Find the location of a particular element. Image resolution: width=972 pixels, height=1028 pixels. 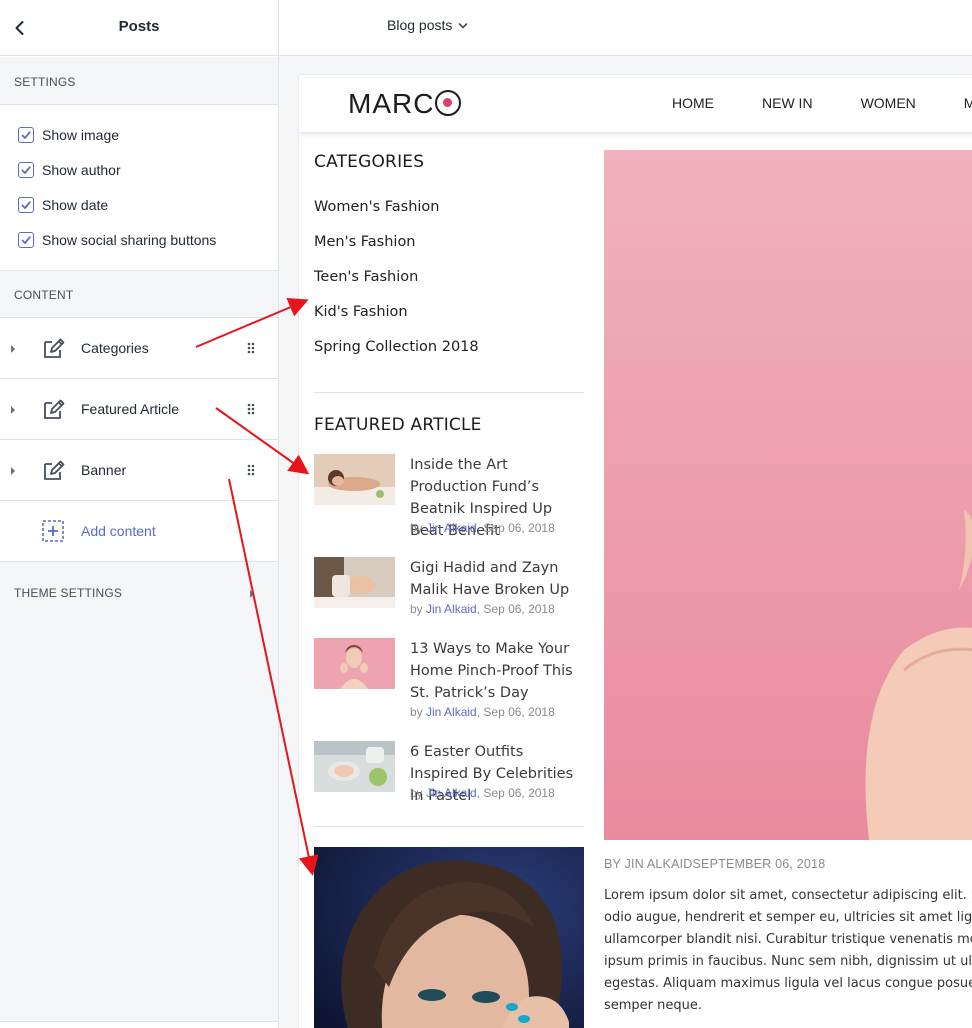

checkbox-label: Show author is located at coordinates (81, 170).